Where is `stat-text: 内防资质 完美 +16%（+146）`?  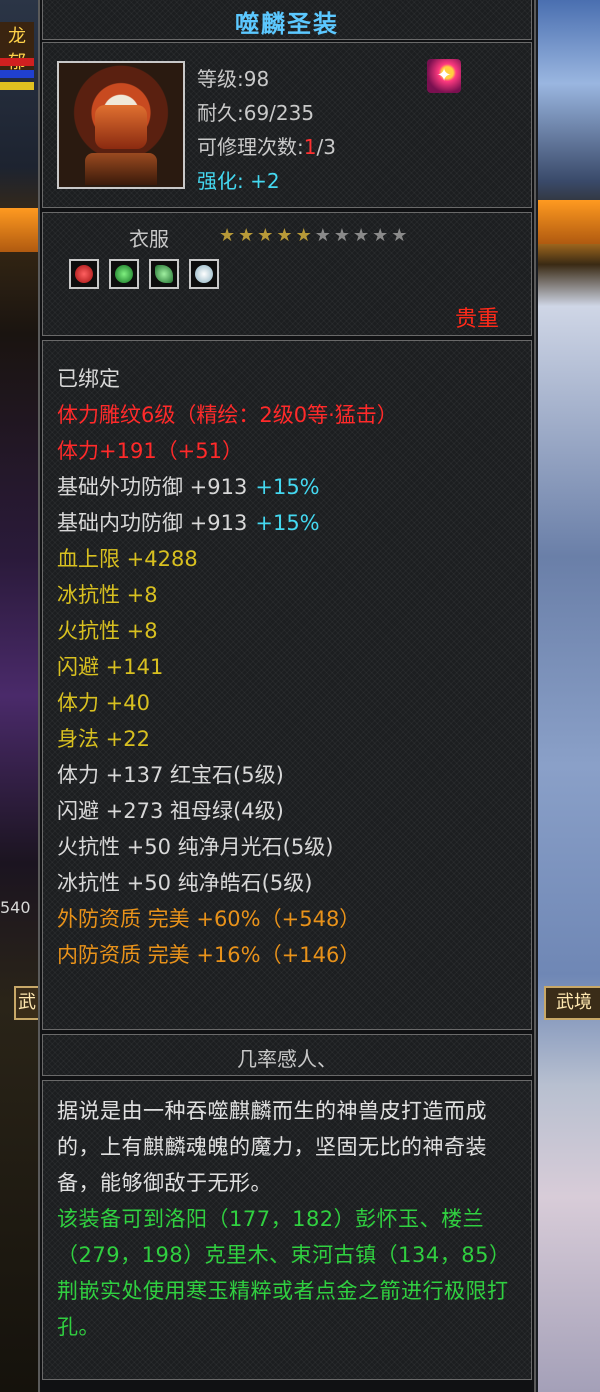
stat-text: 内防资质 完美 +16%（+146） is located at coordinates (209, 955).